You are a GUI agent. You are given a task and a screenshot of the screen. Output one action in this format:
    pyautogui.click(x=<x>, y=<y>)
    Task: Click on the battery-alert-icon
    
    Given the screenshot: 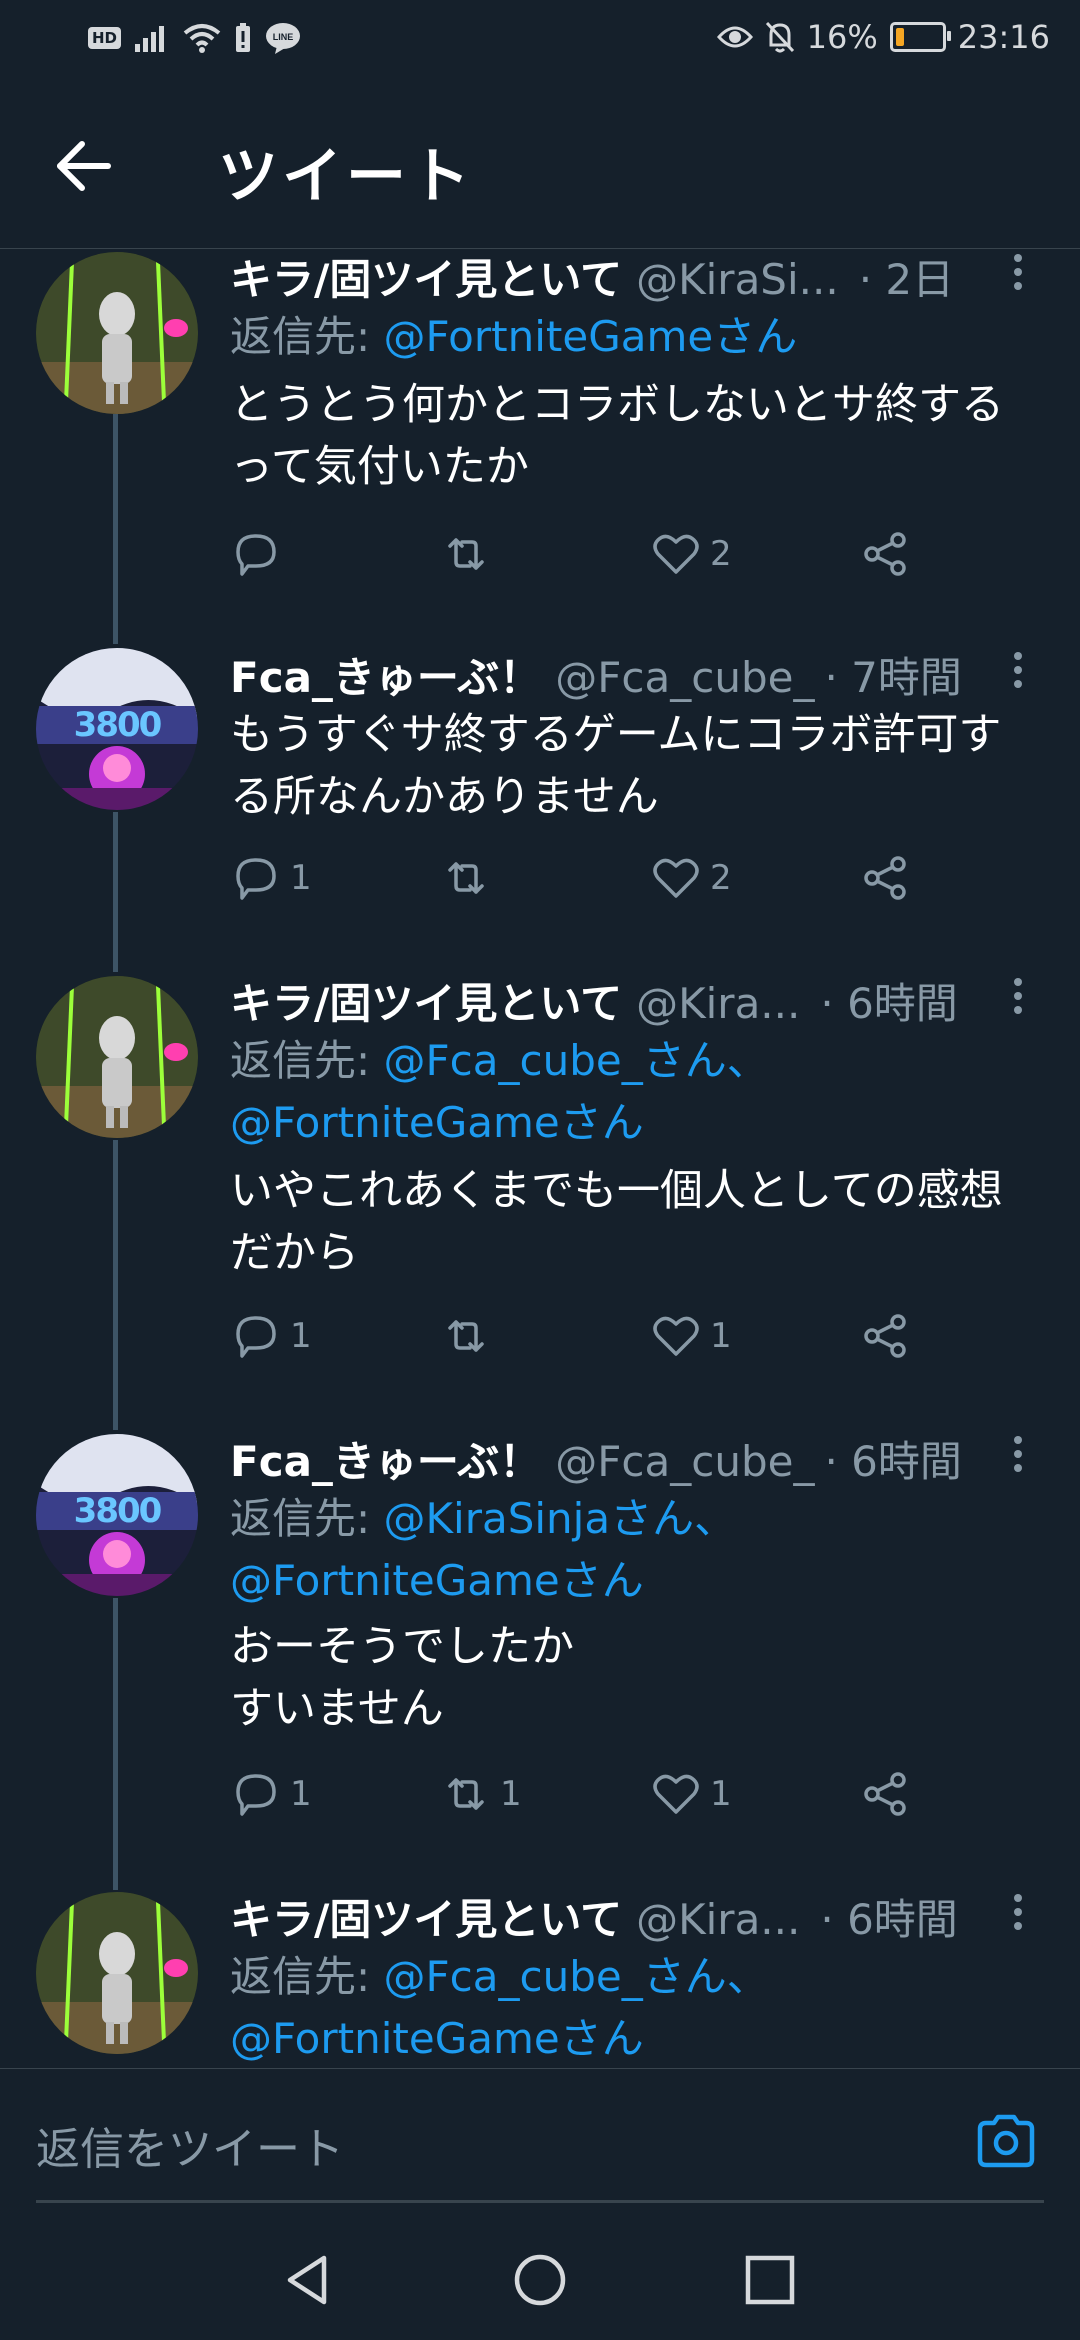 What is the action you would take?
    pyautogui.click(x=243, y=37)
    